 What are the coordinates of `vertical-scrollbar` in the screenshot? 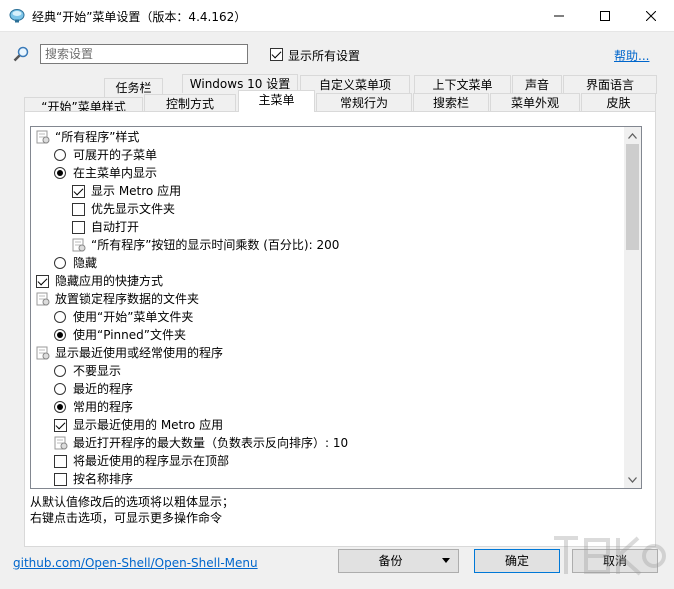 It's located at (632, 307).